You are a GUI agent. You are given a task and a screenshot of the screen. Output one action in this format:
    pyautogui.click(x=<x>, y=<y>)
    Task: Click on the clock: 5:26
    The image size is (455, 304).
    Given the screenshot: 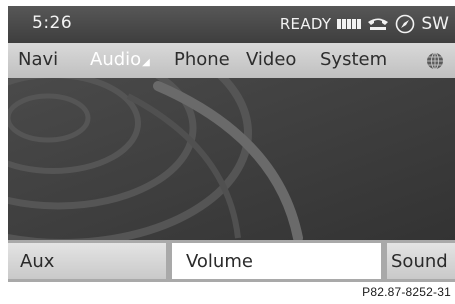 What is the action you would take?
    pyautogui.click(x=52, y=23)
    